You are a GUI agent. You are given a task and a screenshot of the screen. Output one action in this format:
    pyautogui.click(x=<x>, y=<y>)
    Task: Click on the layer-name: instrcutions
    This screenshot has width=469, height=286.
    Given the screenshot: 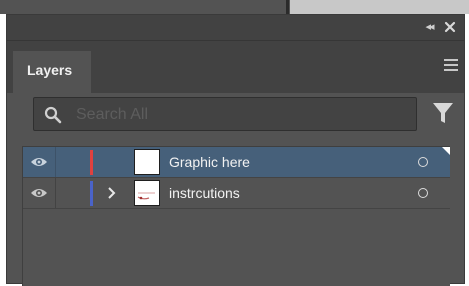 What is the action you would take?
    pyautogui.click(x=204, y=193)
    